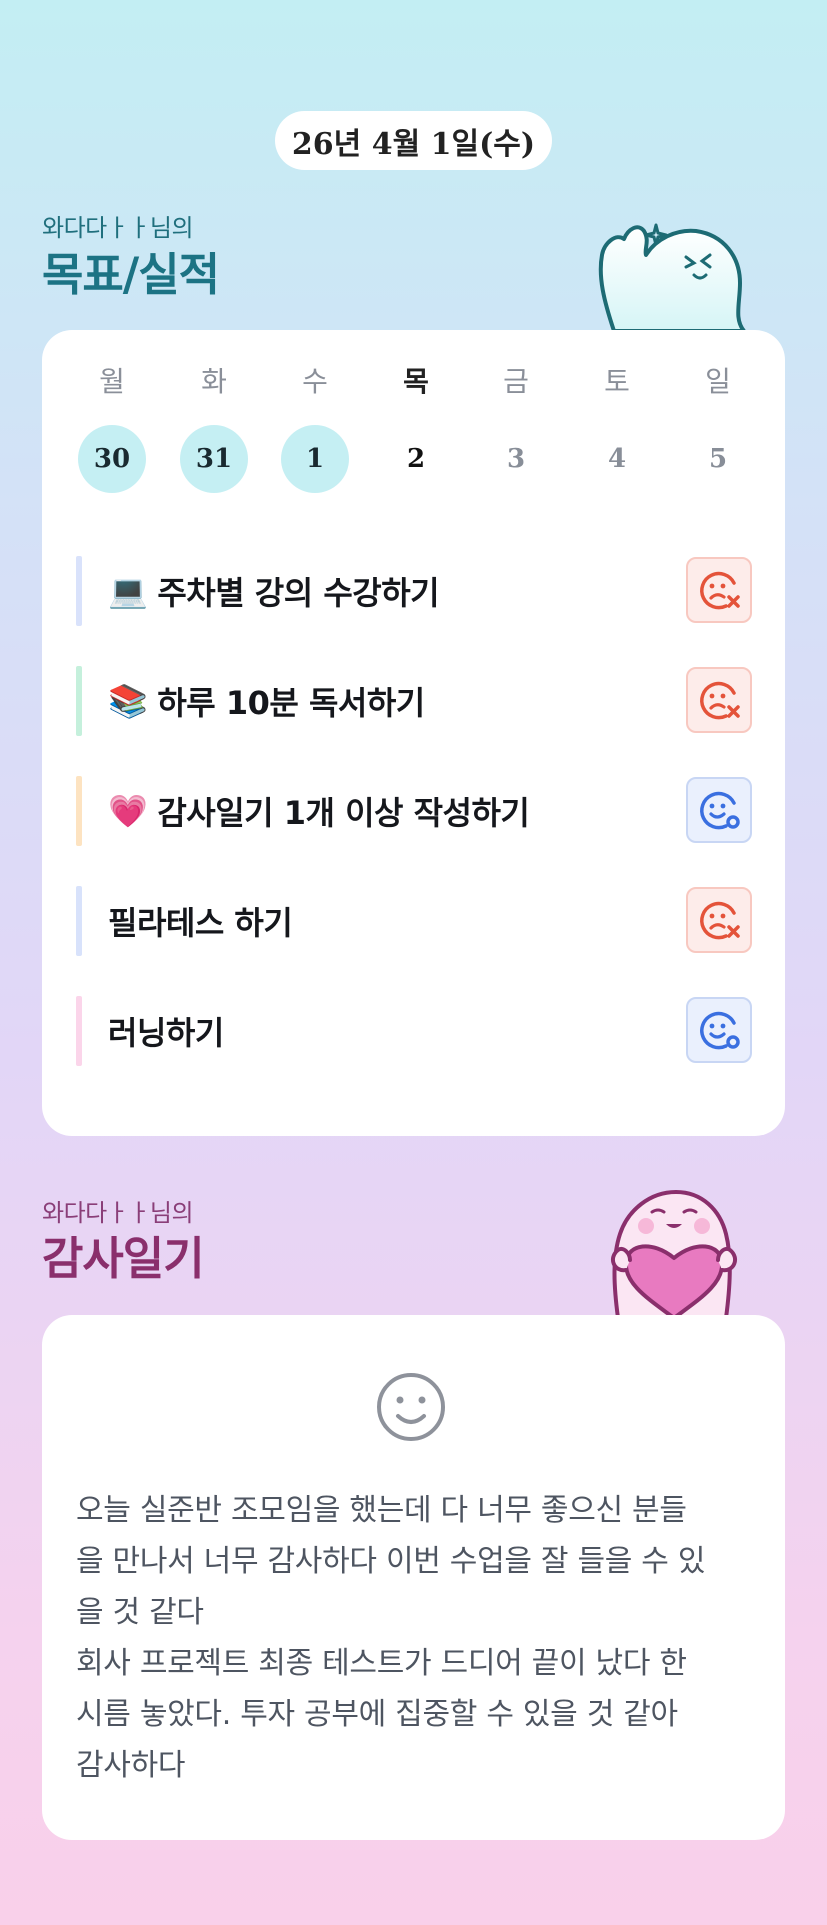 This screenshot has height=1925, width=827. I want to click on goal-item: 러닝하기, so click(414, 1031).